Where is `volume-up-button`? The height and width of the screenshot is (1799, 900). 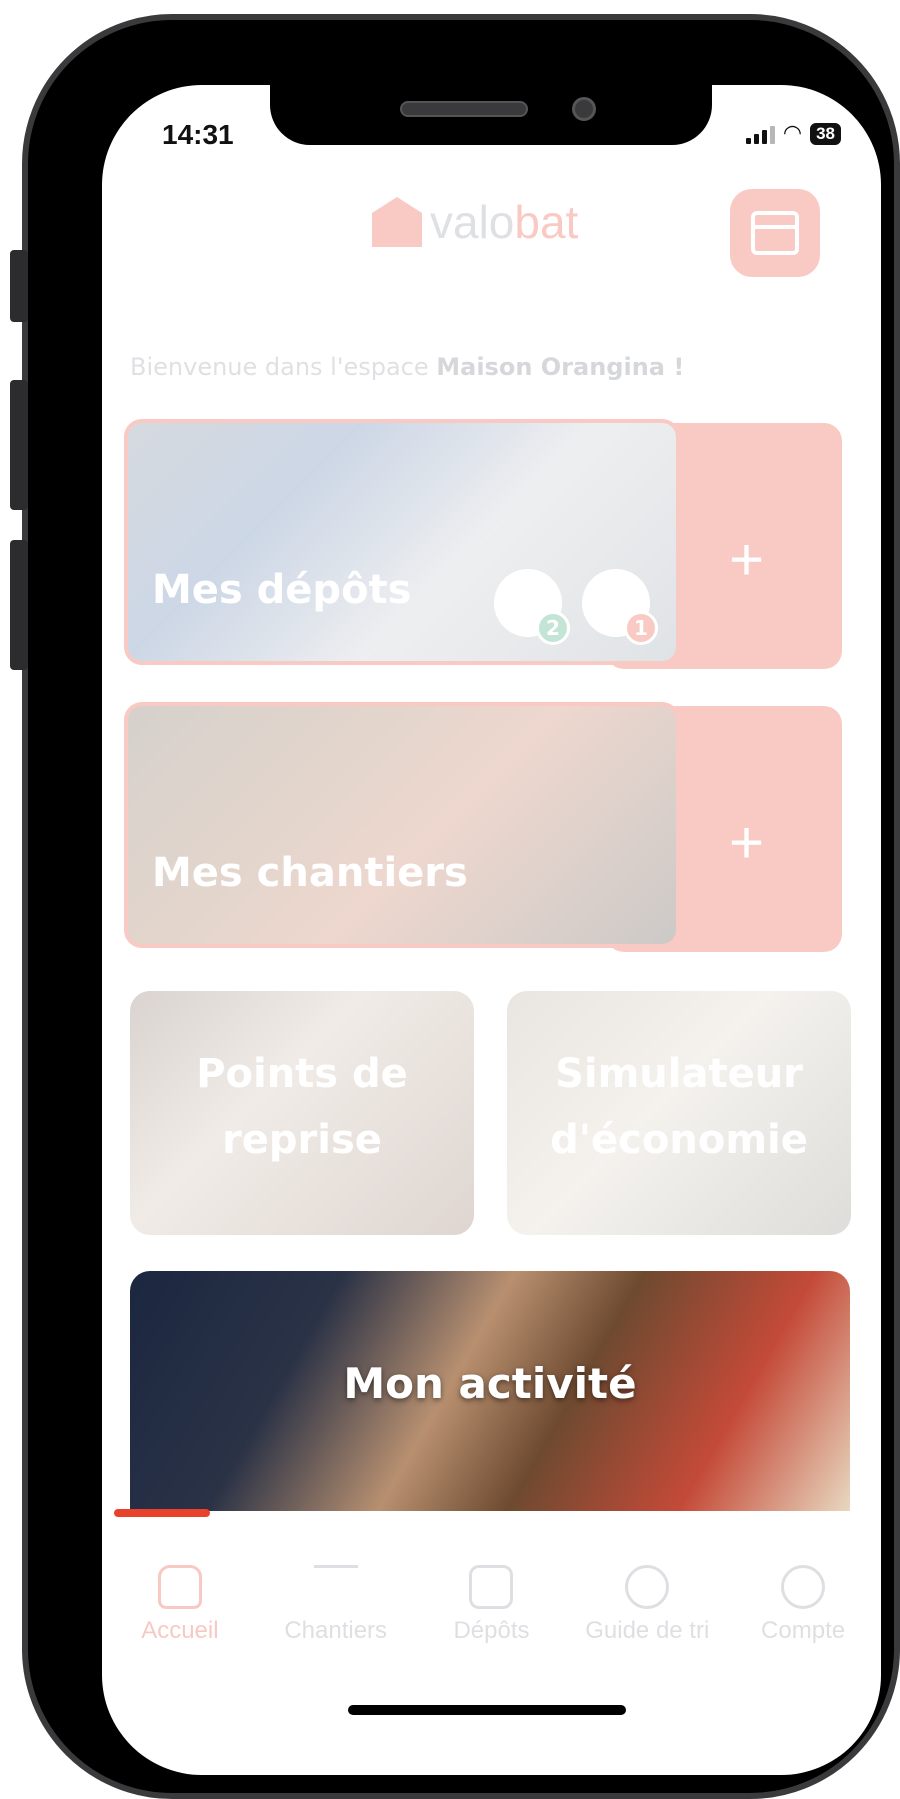
volume-up-button is located at coordinates (19, 445).